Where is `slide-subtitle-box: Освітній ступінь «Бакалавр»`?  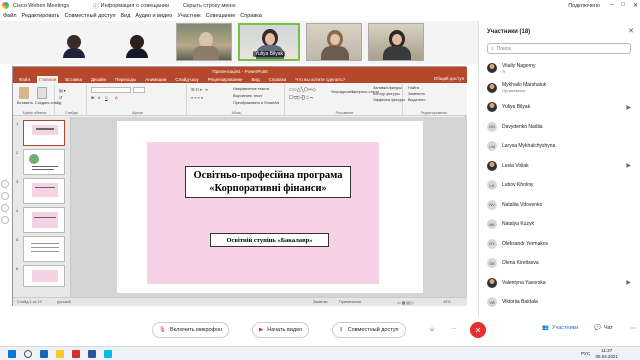 slide-subtitle-box: Освітній ступінь «Бакалавр» is located at coordinates (269, 240).